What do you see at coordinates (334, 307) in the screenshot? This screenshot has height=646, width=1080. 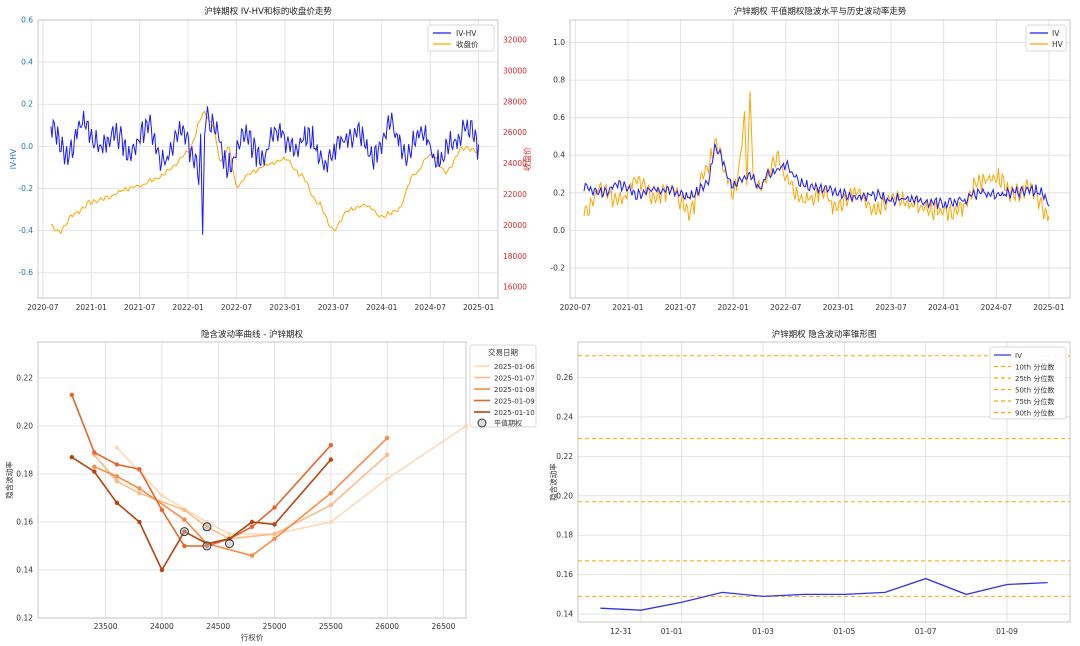 I see `x-tick-label: 2023-07` at bounding box center [334, 307].